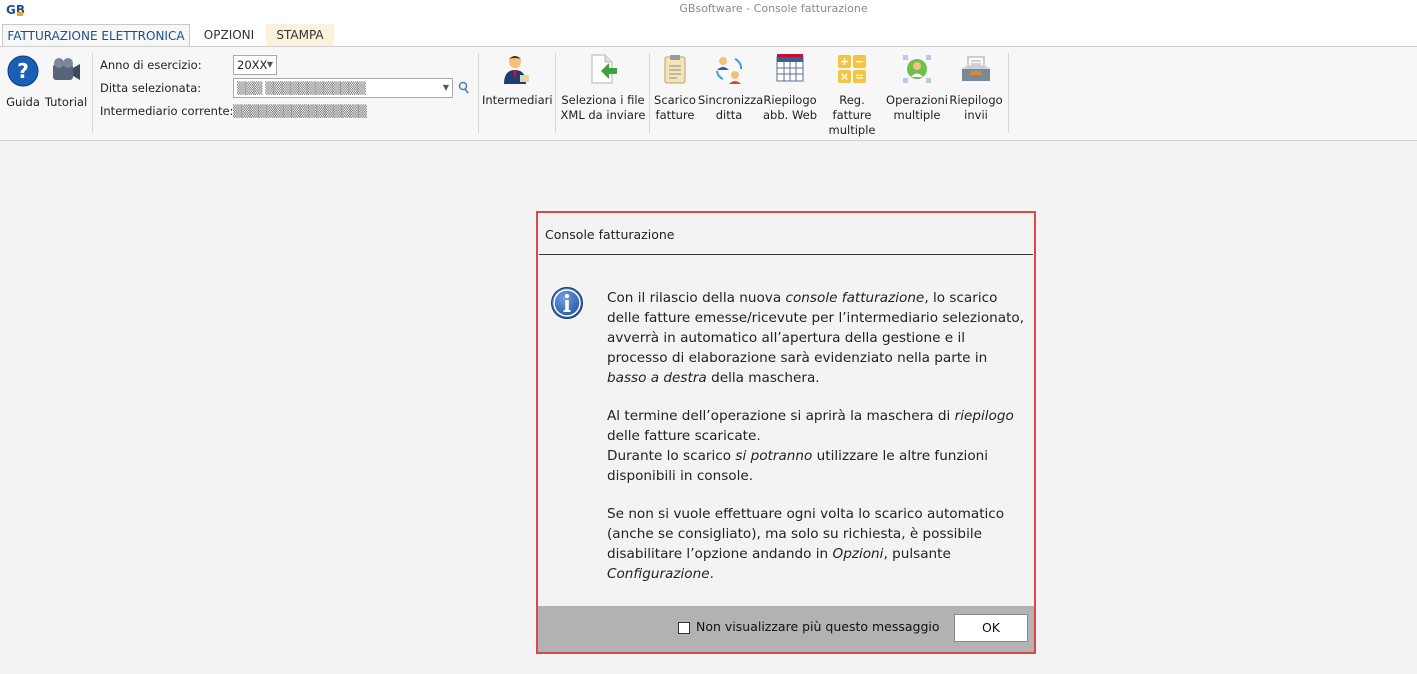 This screenshot has width=1417, height=674. What do you see at coordinates (675, 88) in the screenshot?
I see `scarico-fatture-button: Scarico fatture` at bounding box center [675, 88].